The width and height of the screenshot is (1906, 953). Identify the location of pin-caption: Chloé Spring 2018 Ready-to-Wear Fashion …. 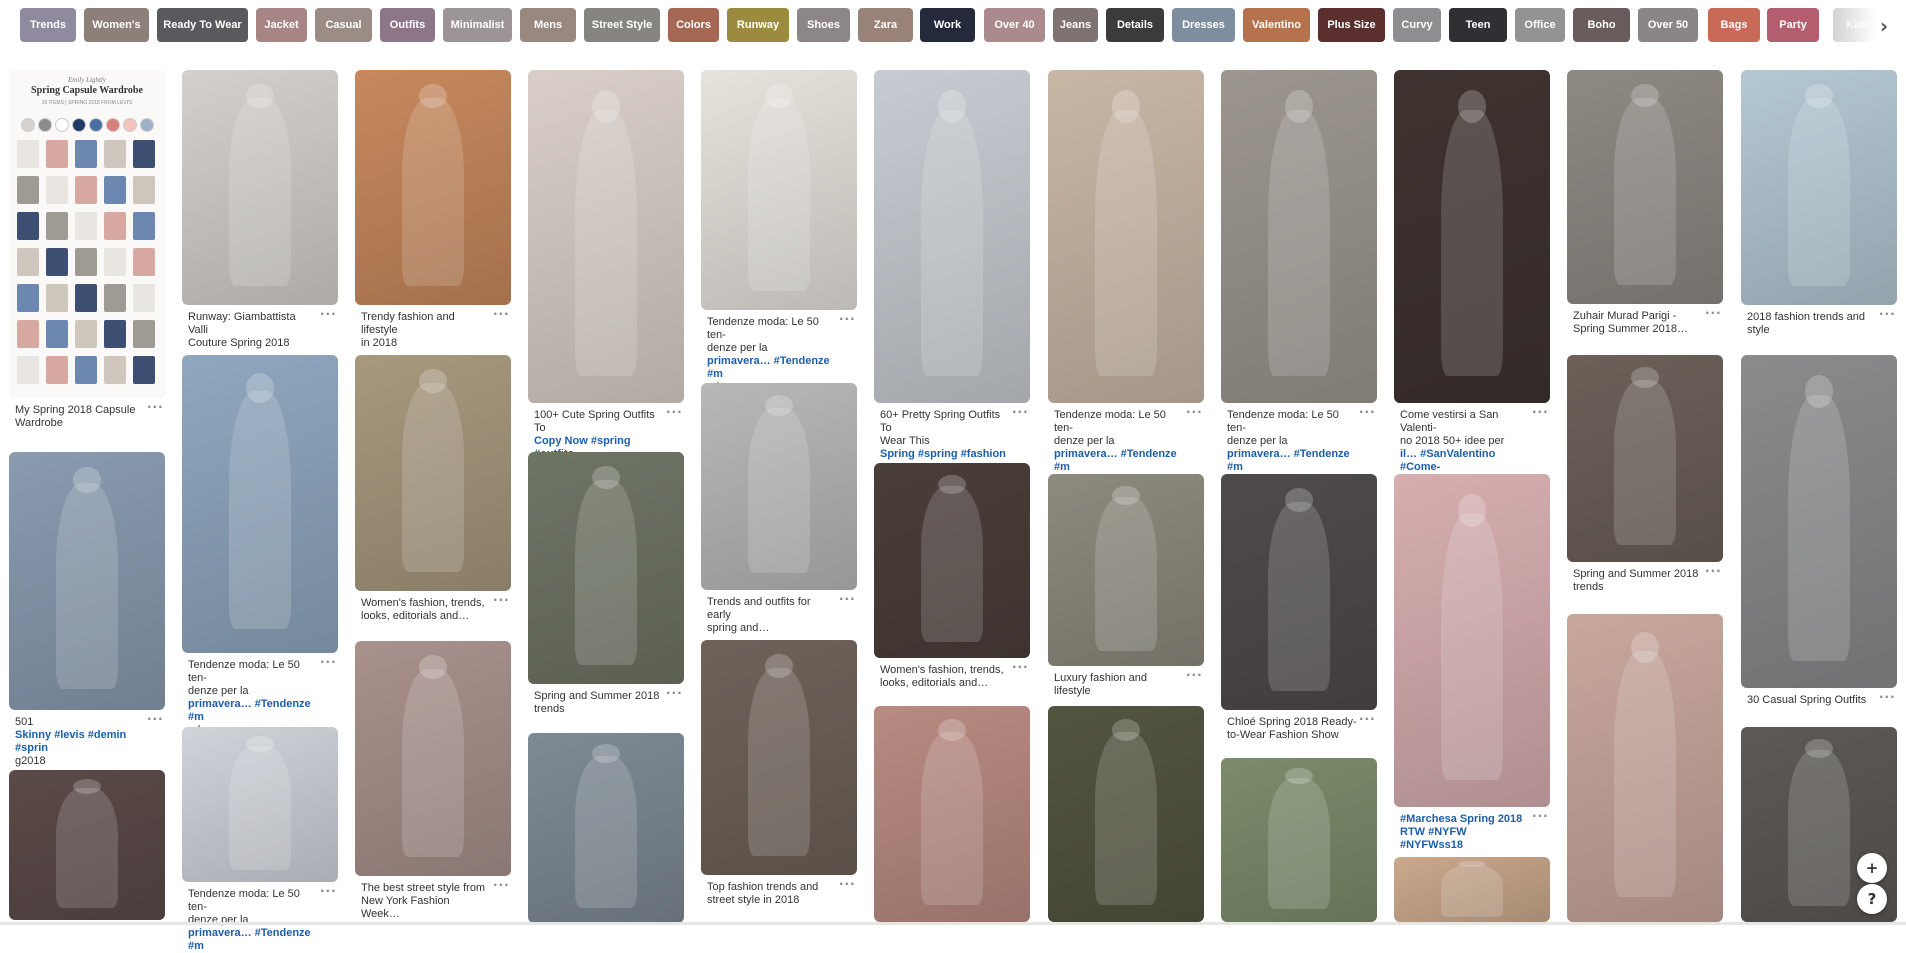
(1292, 729).